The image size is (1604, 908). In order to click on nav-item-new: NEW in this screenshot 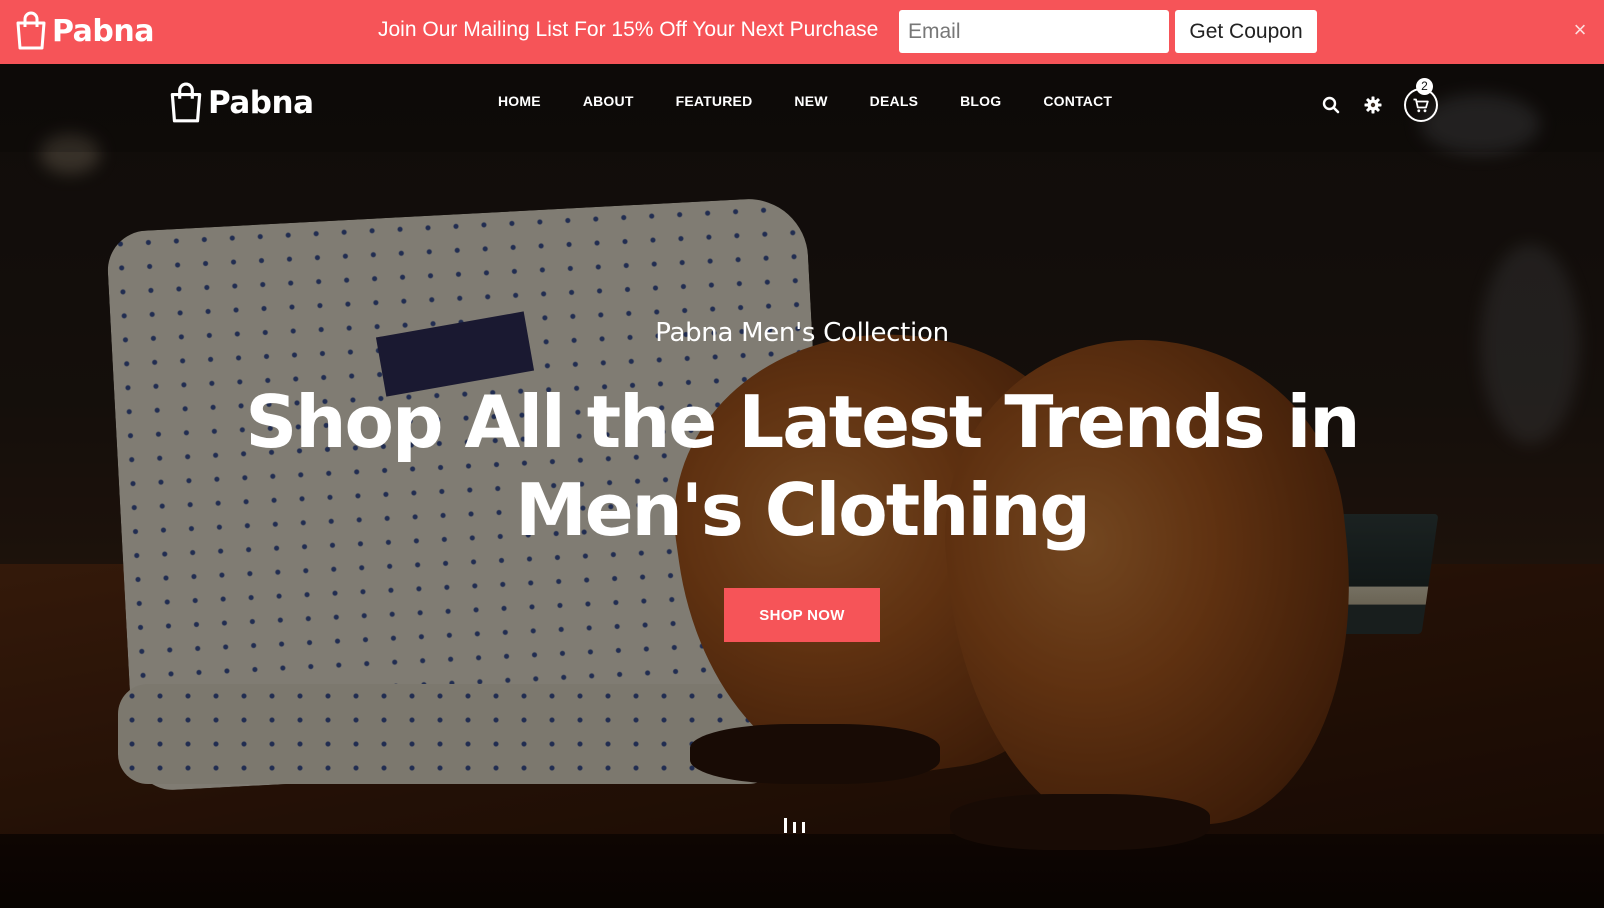, I will do `click(810, 101)`.